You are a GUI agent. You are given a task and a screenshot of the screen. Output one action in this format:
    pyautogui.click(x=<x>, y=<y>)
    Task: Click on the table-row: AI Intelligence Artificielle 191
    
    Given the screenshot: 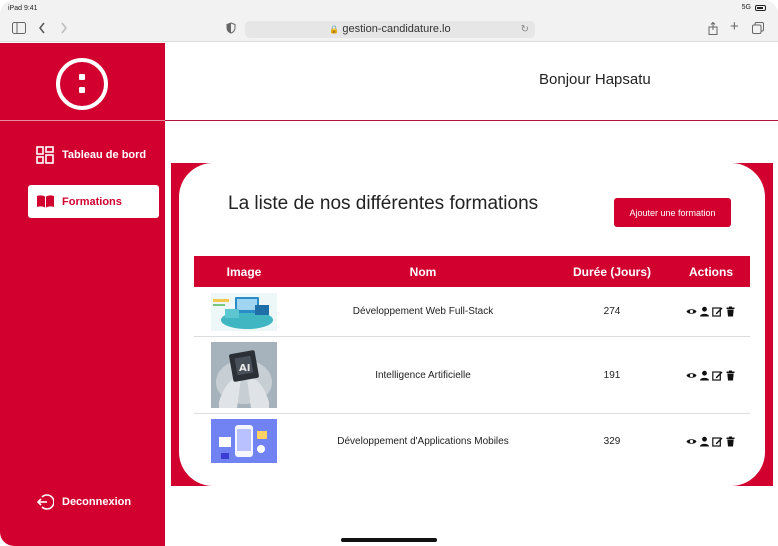 What is the action you would take?
    pyautogui.click(x=472, y=375)
    